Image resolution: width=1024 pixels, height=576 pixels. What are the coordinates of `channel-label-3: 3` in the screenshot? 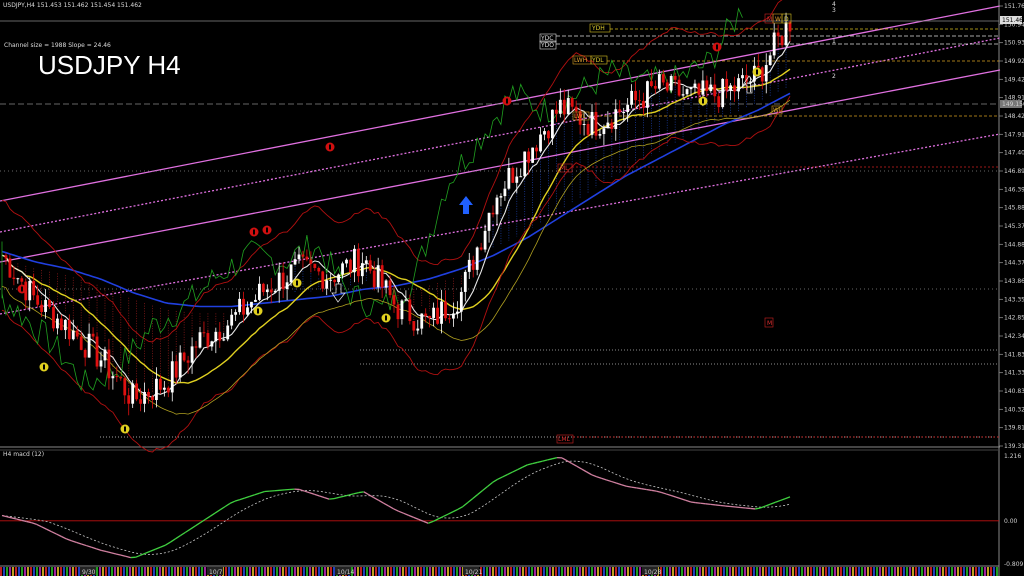 It's located at (834, 10).